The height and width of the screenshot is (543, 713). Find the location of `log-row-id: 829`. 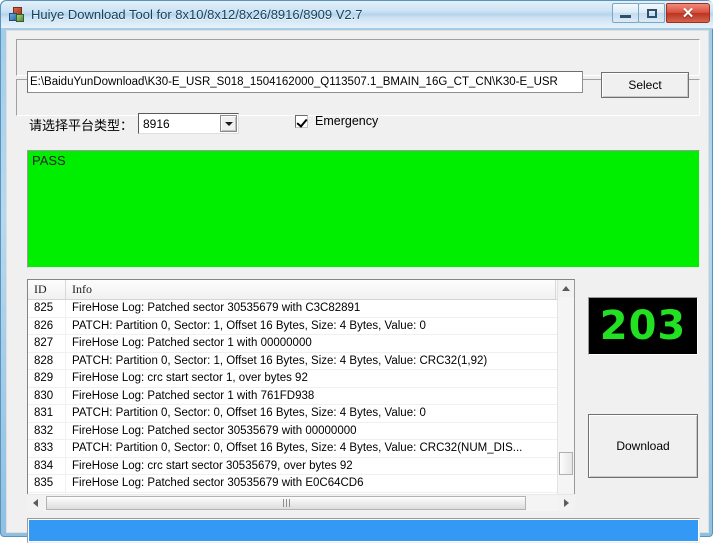

log-row-id: 829 is located at coordinates (47, 378).